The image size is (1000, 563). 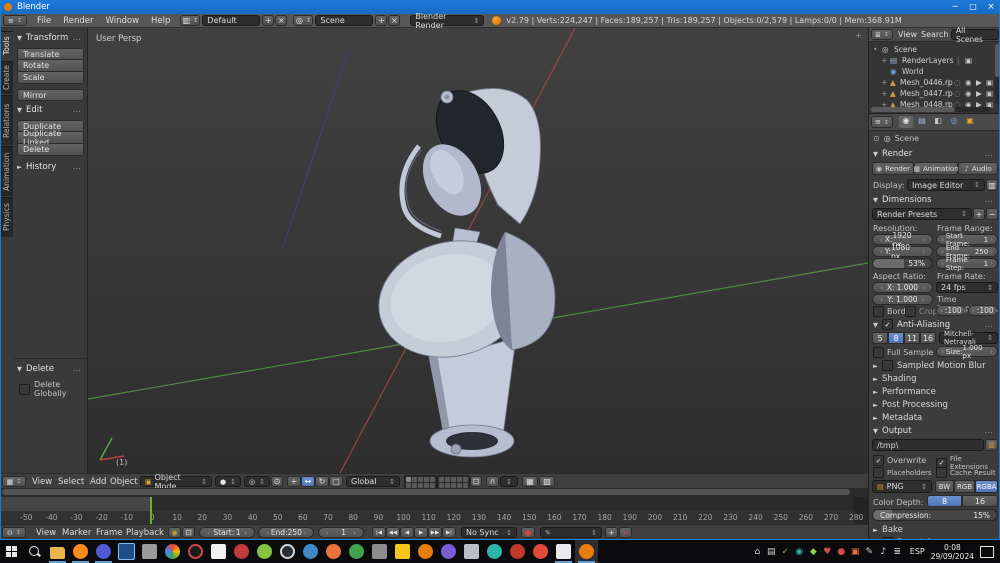 What do you see at coordinates (967, 264) in the screenshot?
I see `frame-step-field: Frame Step:1` at bounding box center [967, 264].